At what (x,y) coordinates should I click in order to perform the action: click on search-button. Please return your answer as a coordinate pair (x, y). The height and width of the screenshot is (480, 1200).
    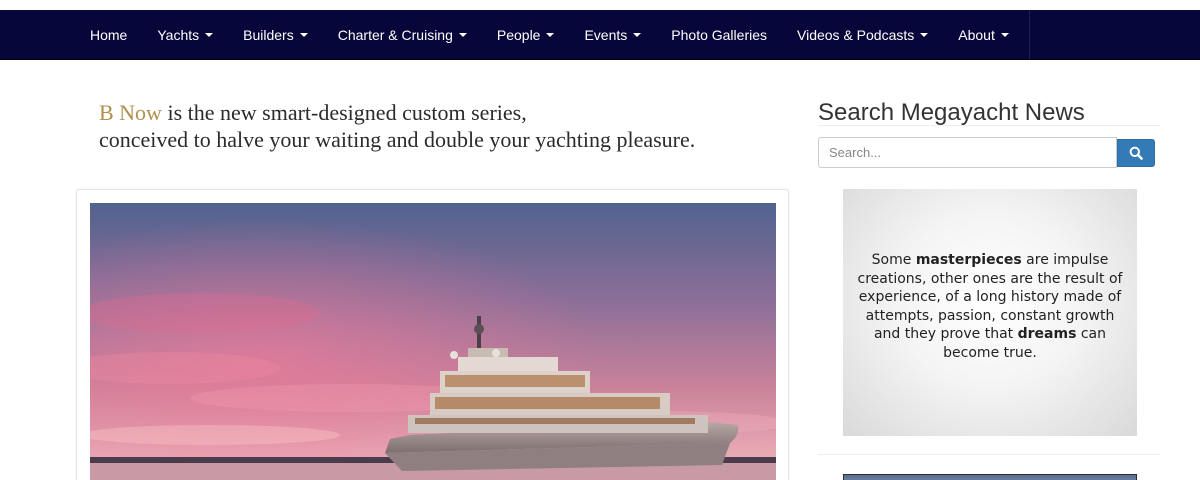
    Looking at the image, I should click on (1136, 153).